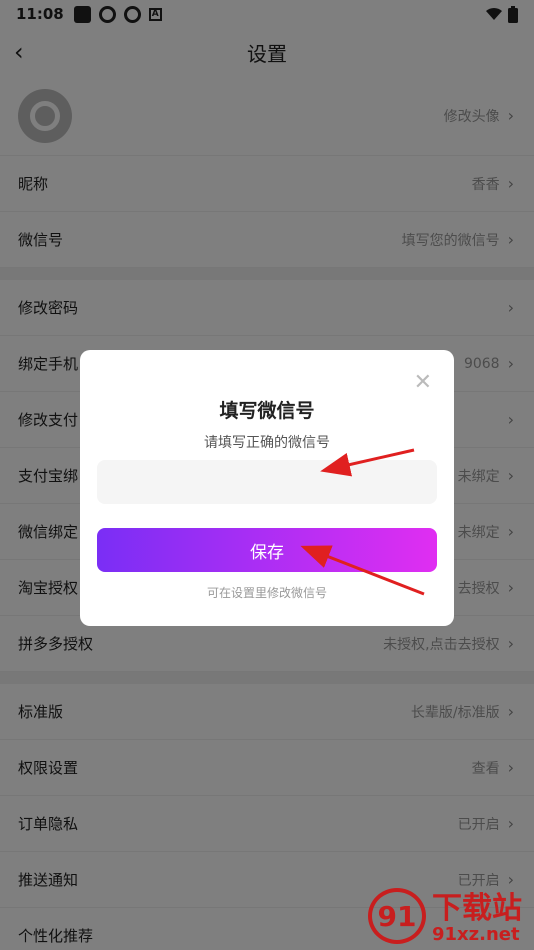 The height and width of the screenshot is (950, 534). What do you see at coordinates (477, 908) in the screenshot?
I see `watermark-top-text: 下载站` at bounding box center [477, 908].